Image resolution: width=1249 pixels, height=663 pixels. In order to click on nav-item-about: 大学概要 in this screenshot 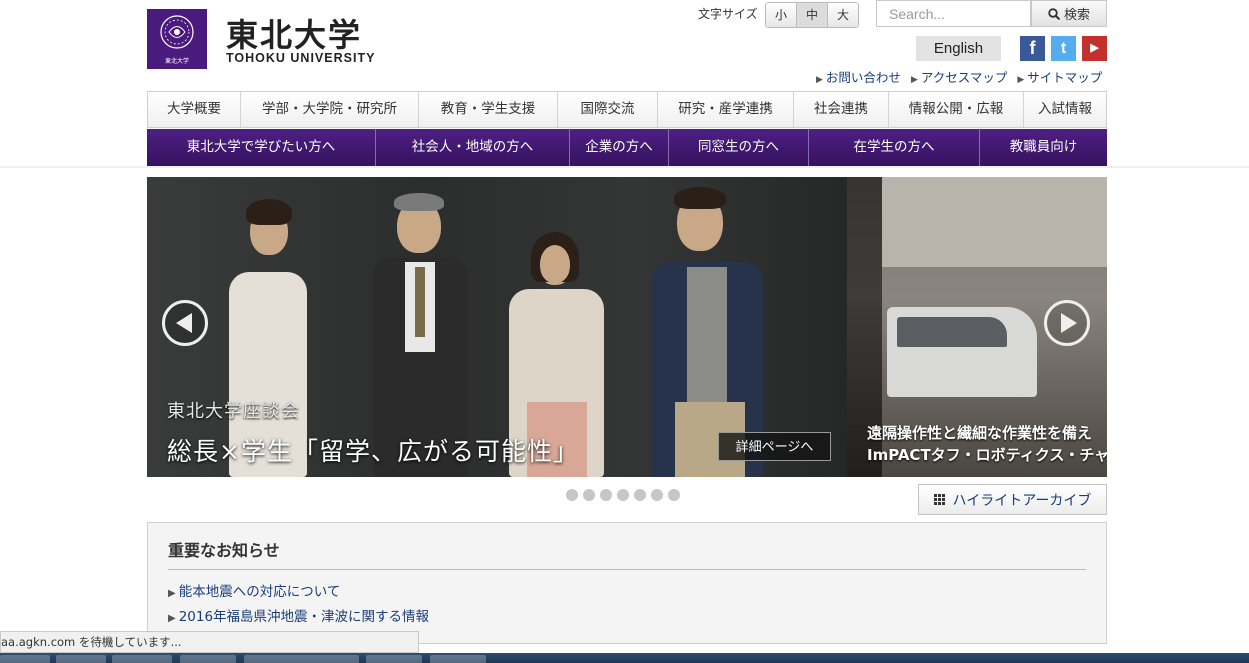, I will do `click(193, 109)`.